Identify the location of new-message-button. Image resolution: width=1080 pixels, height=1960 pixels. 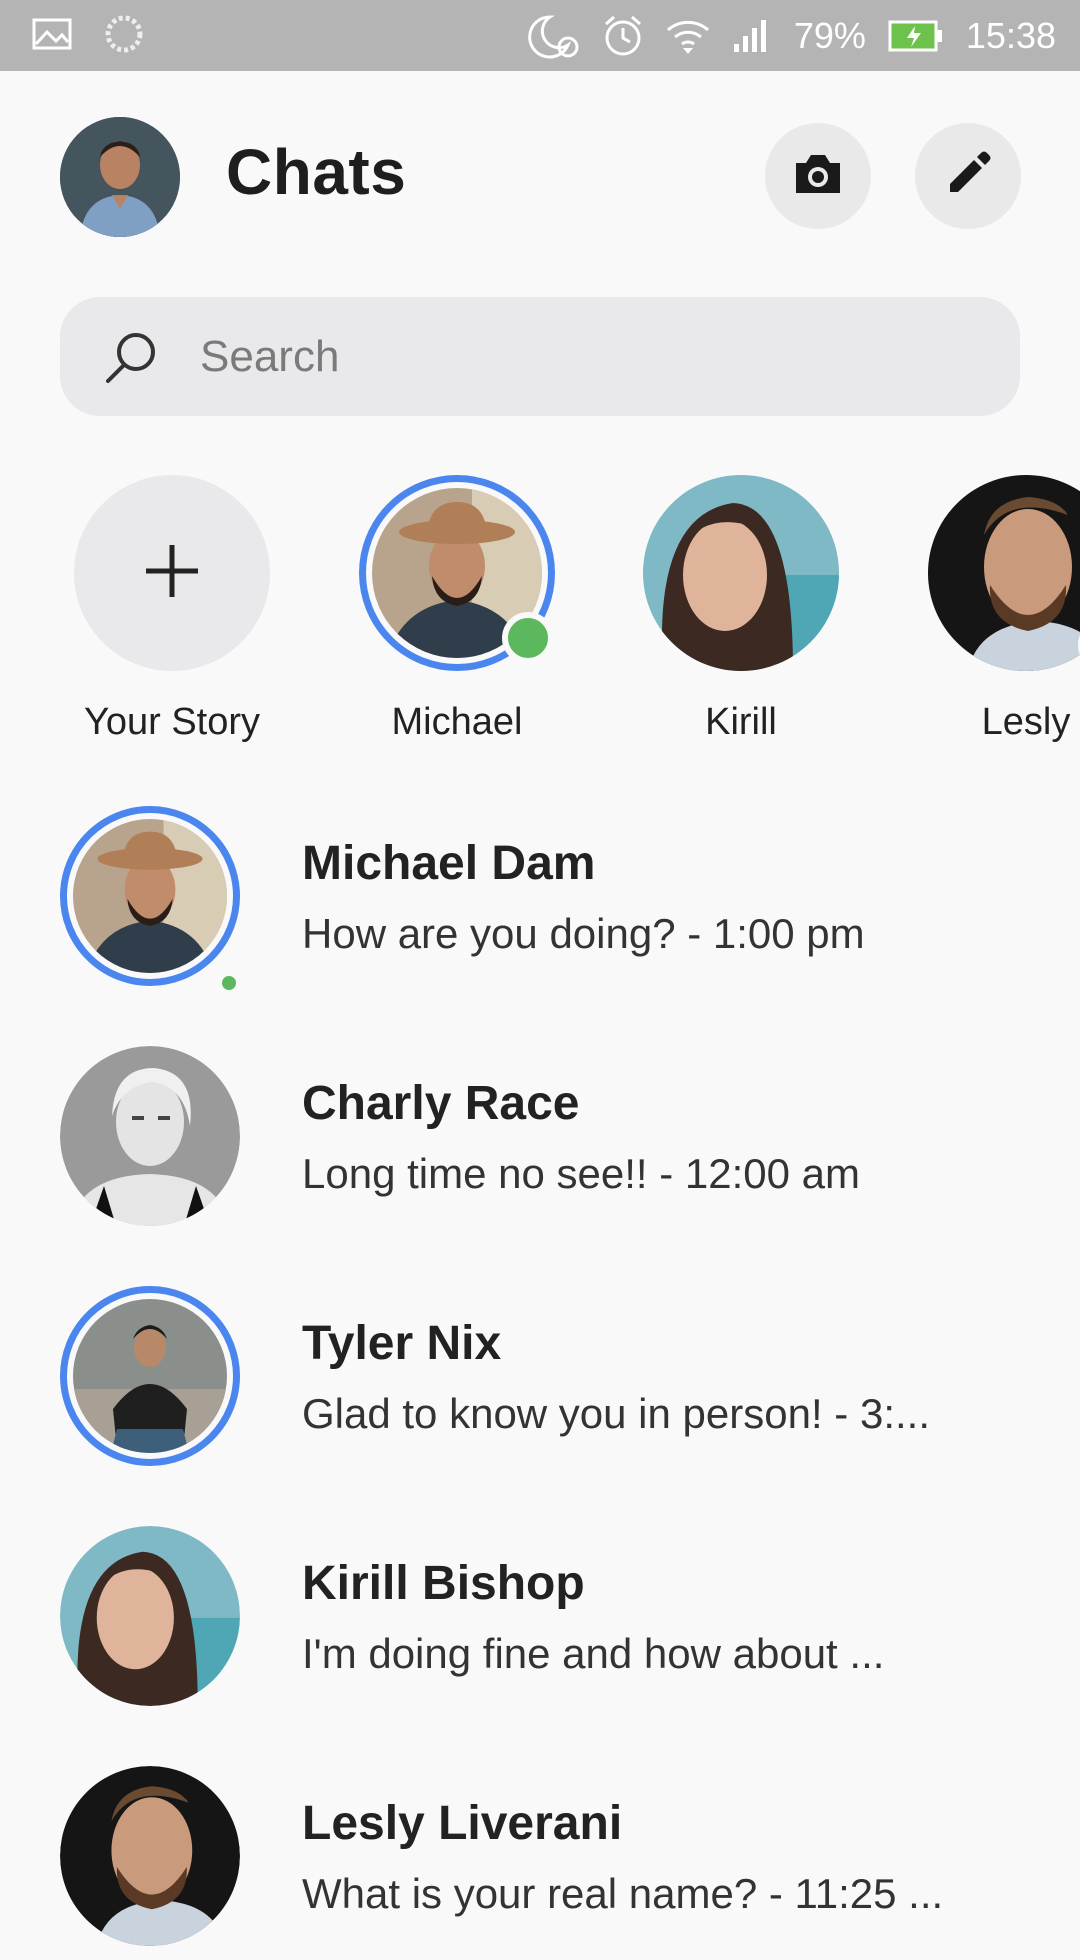
(968, 176).